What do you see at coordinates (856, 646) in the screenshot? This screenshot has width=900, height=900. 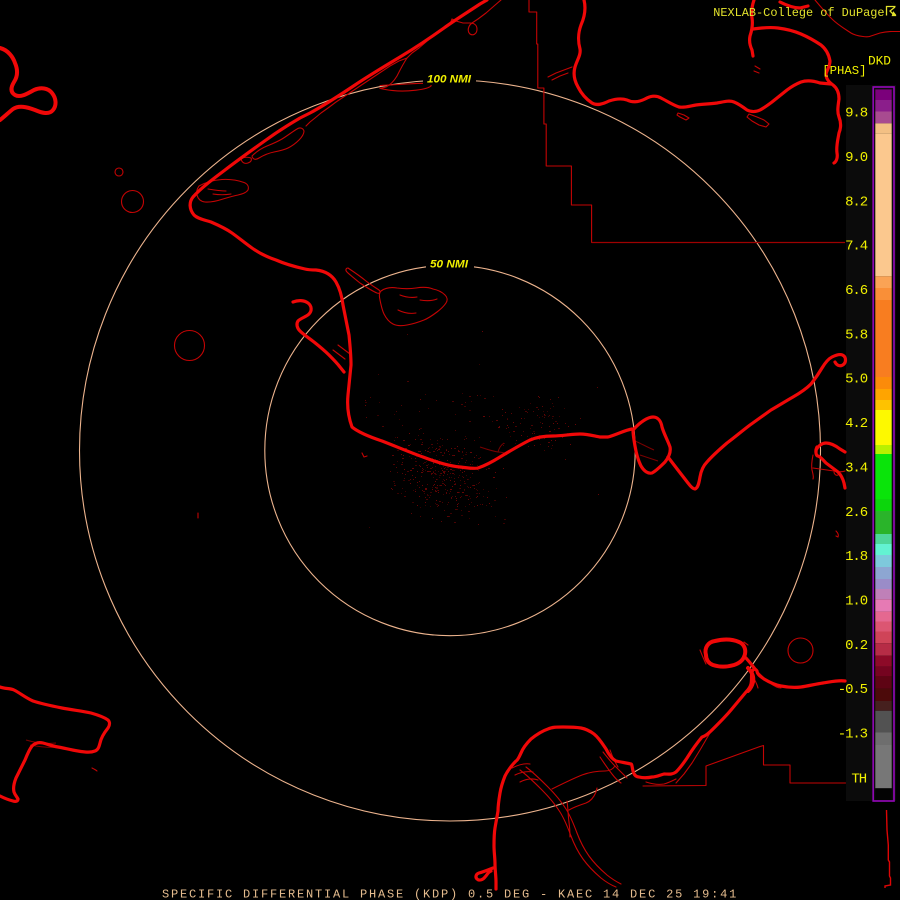 I see `svg-text: 0.2` at bounding box center [856, 646].